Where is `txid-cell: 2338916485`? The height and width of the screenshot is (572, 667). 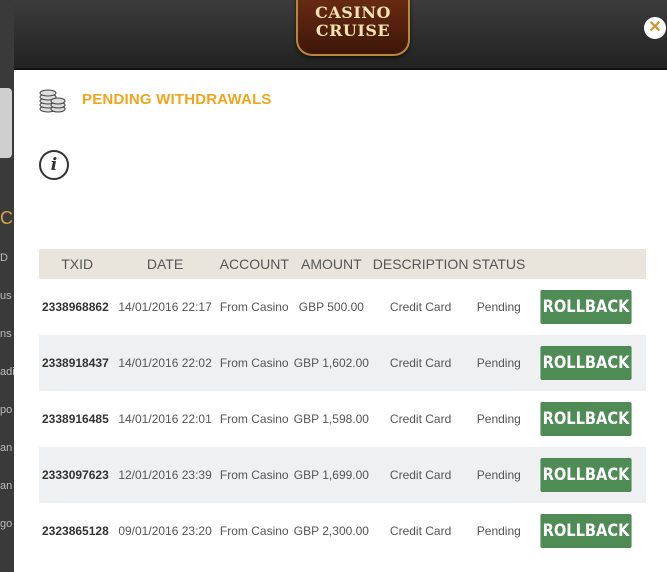 txid-cell: 2338916485 is located at coordinates (75, 419).